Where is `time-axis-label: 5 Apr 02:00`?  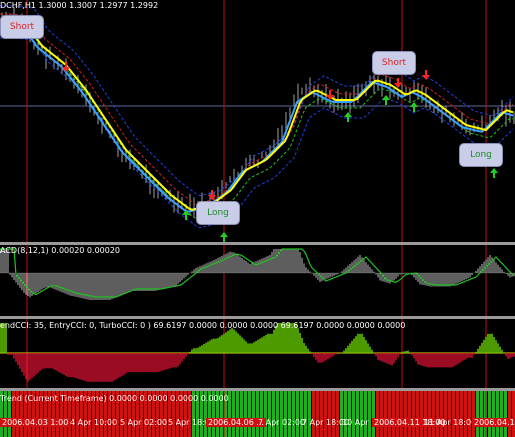 time-axis-label: 5 Apr 02:00 is located at coordinates (144, 422).